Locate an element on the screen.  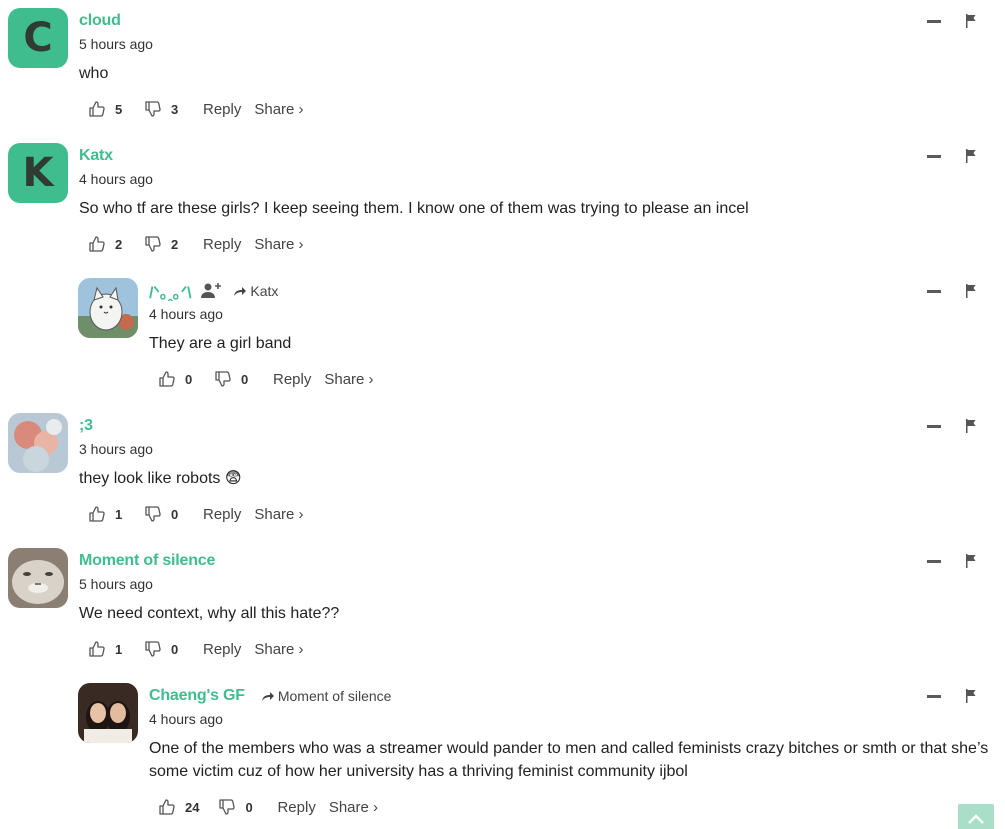
timestamp: 3 hours ago is located at coordinates (542, 449).